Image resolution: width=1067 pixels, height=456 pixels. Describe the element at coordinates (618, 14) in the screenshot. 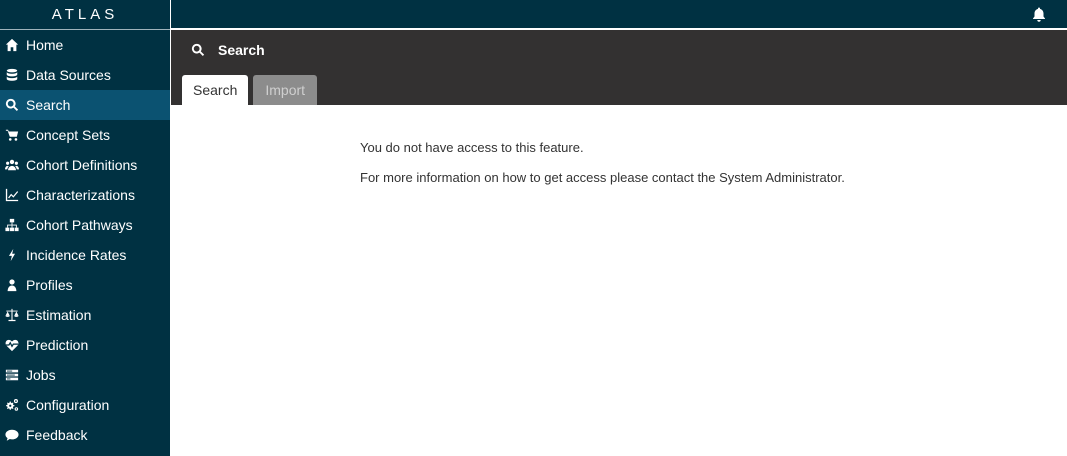

I see `top-bar` at that location.